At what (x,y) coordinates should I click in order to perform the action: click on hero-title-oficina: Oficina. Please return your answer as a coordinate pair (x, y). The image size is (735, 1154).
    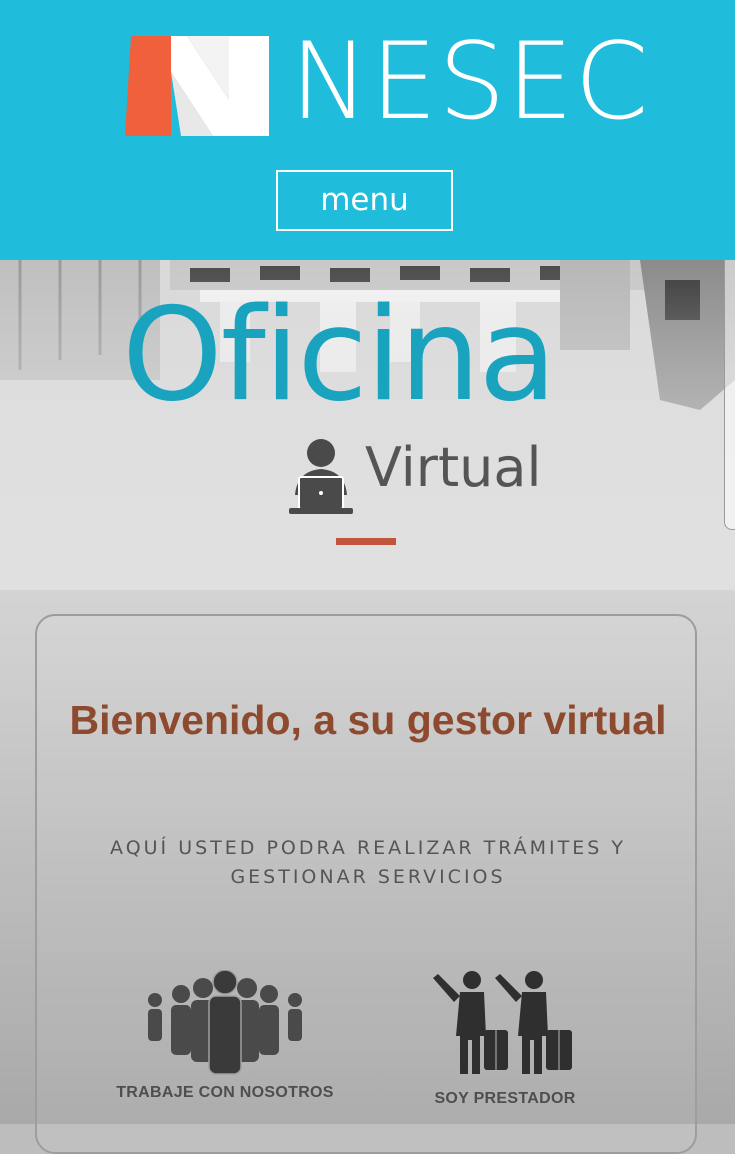
    Looking at the image, I should click on (339, 355).